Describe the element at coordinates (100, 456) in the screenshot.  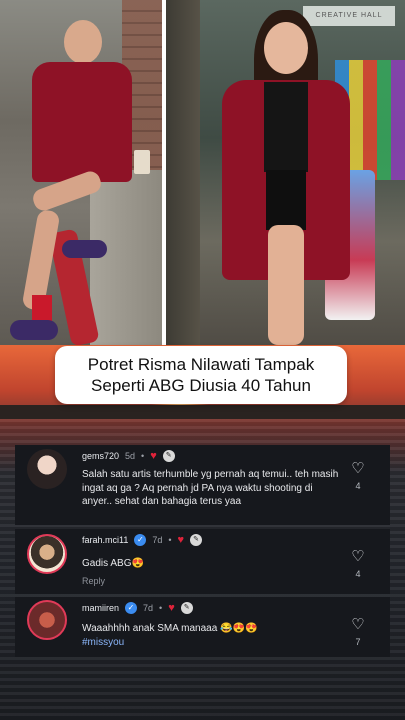
I see `username: gems720` at that location.